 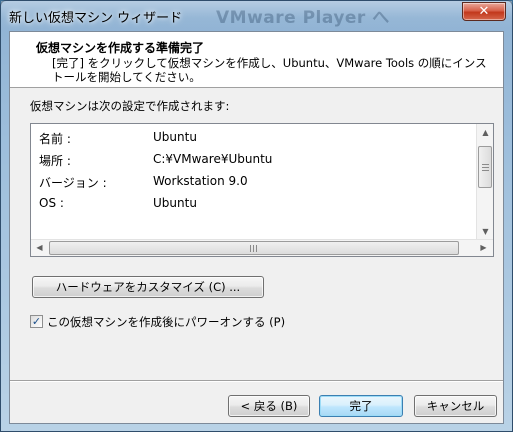 What do you see at coordinates (73, 183) in the screenshot?
I see `setting-key: バージョン :` at bounding box center [73, 183].